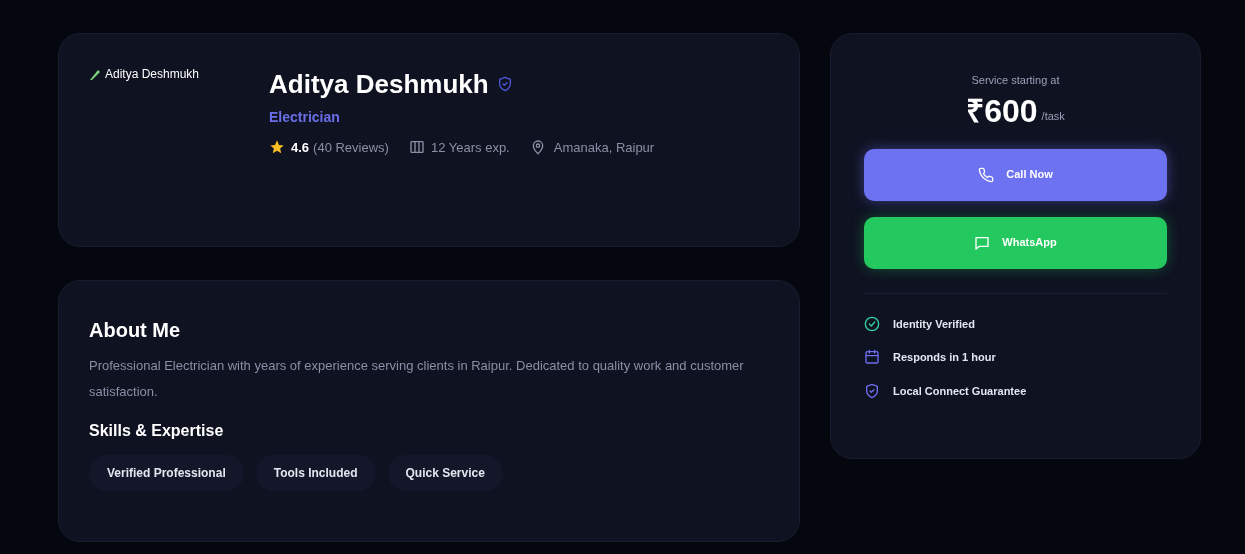  What do you see at coordinates (872, 323) in the screenshot?
I see `check-circle-icon` at bounding box center [872, 323].